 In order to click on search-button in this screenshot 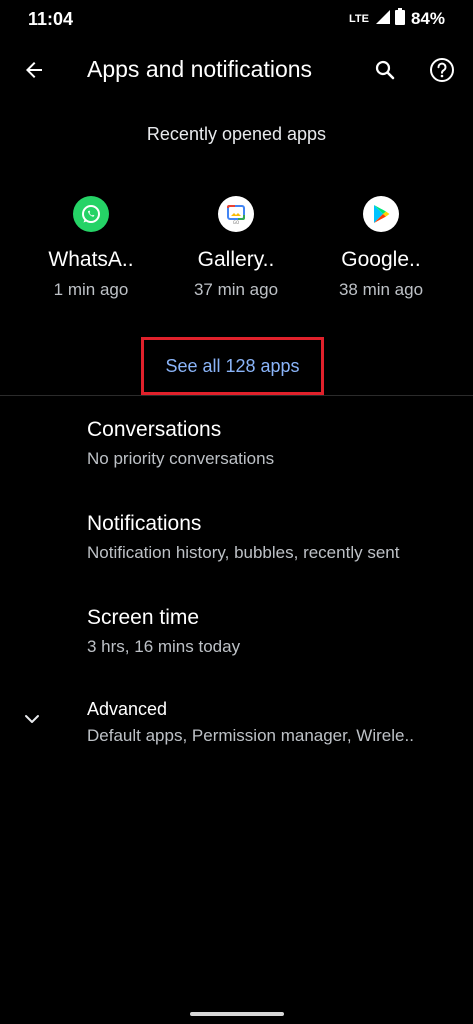, I will do `click(385, 70)`.